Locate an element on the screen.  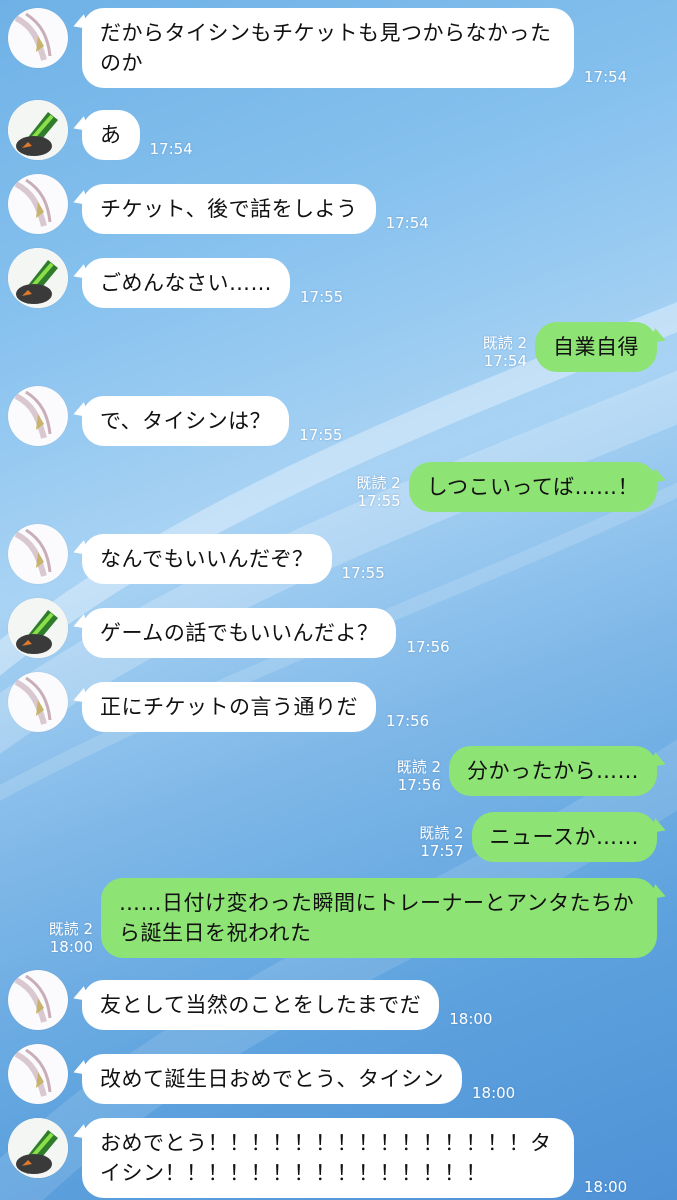
message-bubble: 改めて誕生日おめでとう、タイシン is located at coordinates (272, 1079).